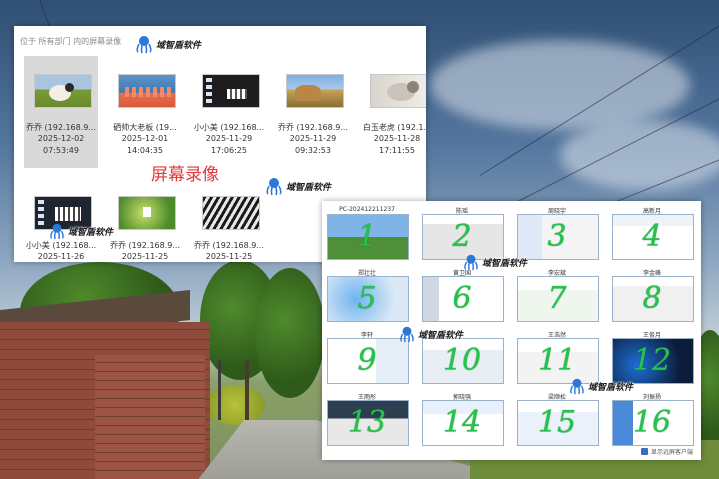 This screenshot has height=479, width=719. I want to click on breadcrumb: 位于 所有部门 内的屏幕录像, so click(71, 41).